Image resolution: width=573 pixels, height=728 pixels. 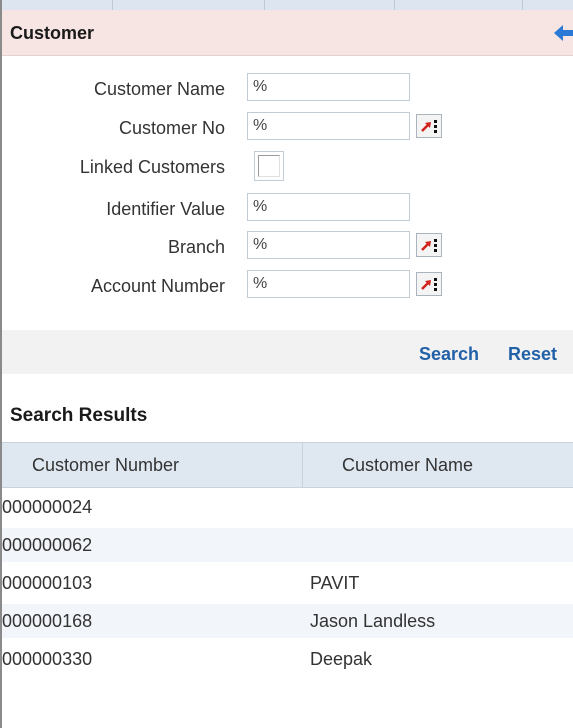 I want to click on linked-customers-row: Linked Customers, so click(x=286, y=167).